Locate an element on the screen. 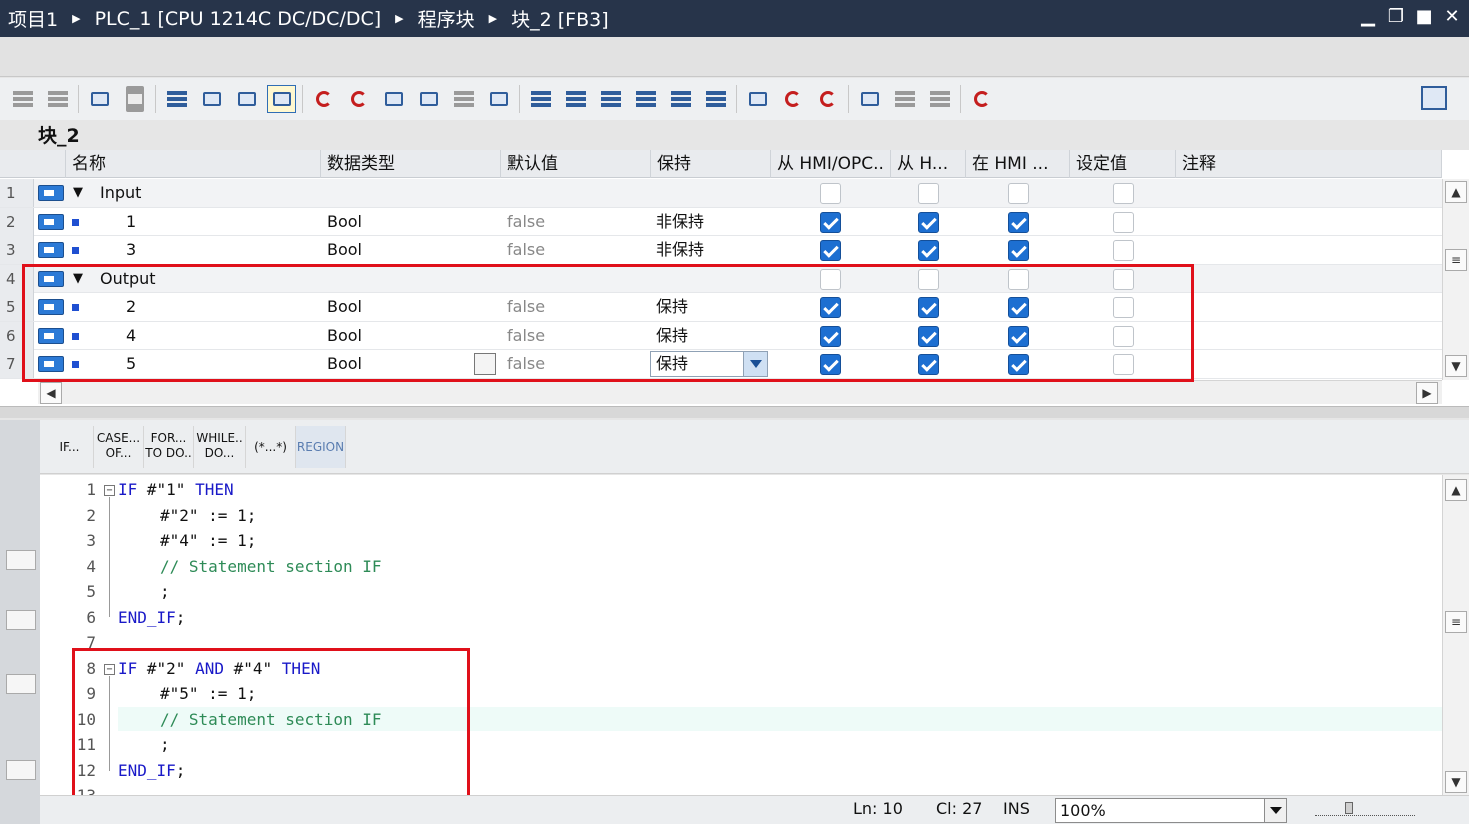 Image resolution: width=1469 pixels, height=824 pixels. comment-icon is located at coordinates (540, 99).